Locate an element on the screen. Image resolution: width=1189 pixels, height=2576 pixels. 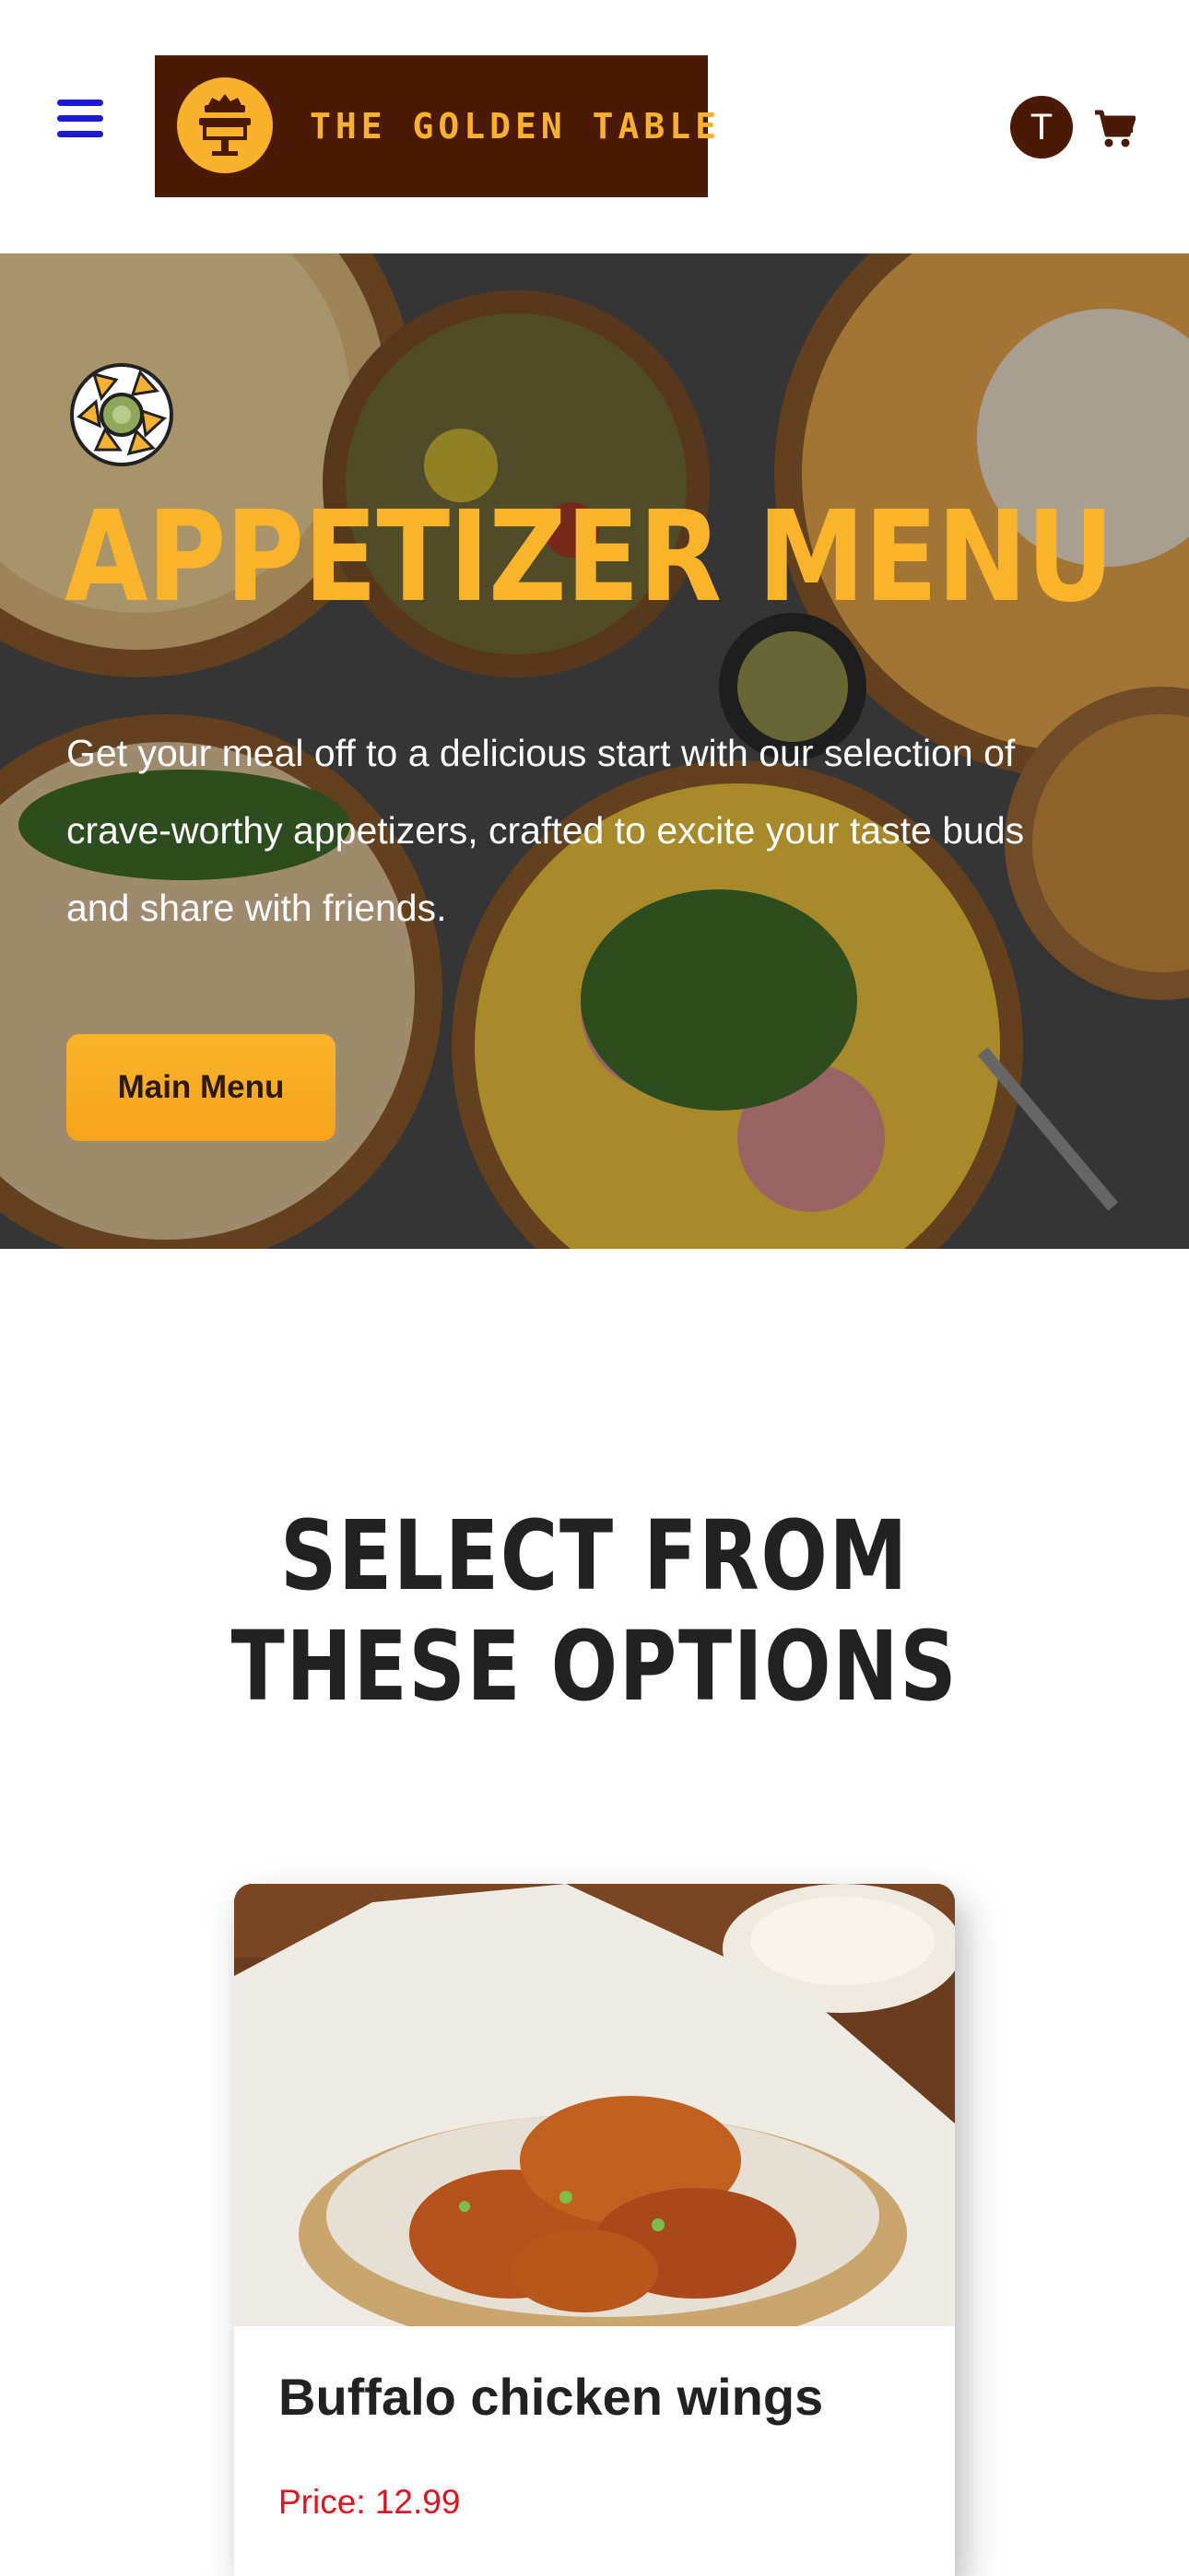
buffalo-wings-image is located at coordinates (594, 2105).